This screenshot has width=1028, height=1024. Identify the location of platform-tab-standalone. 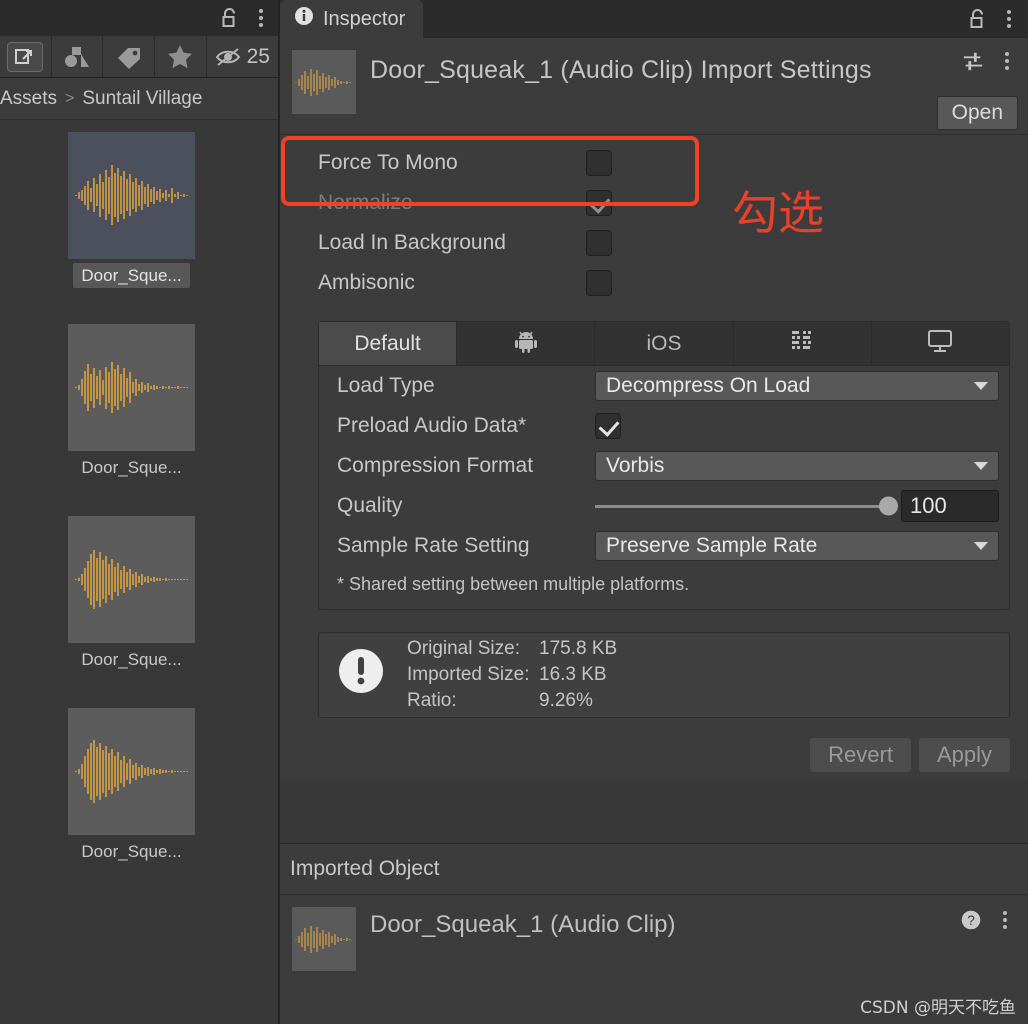
(940, 343).